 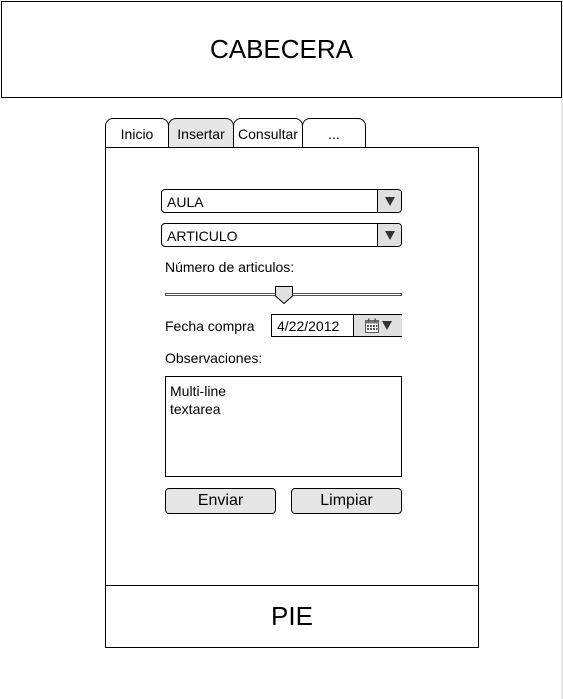 What do you see at coordinates (284, 295) in the screenshot?
I see `quantity-slider-knob` at bounding box center [284, 295].